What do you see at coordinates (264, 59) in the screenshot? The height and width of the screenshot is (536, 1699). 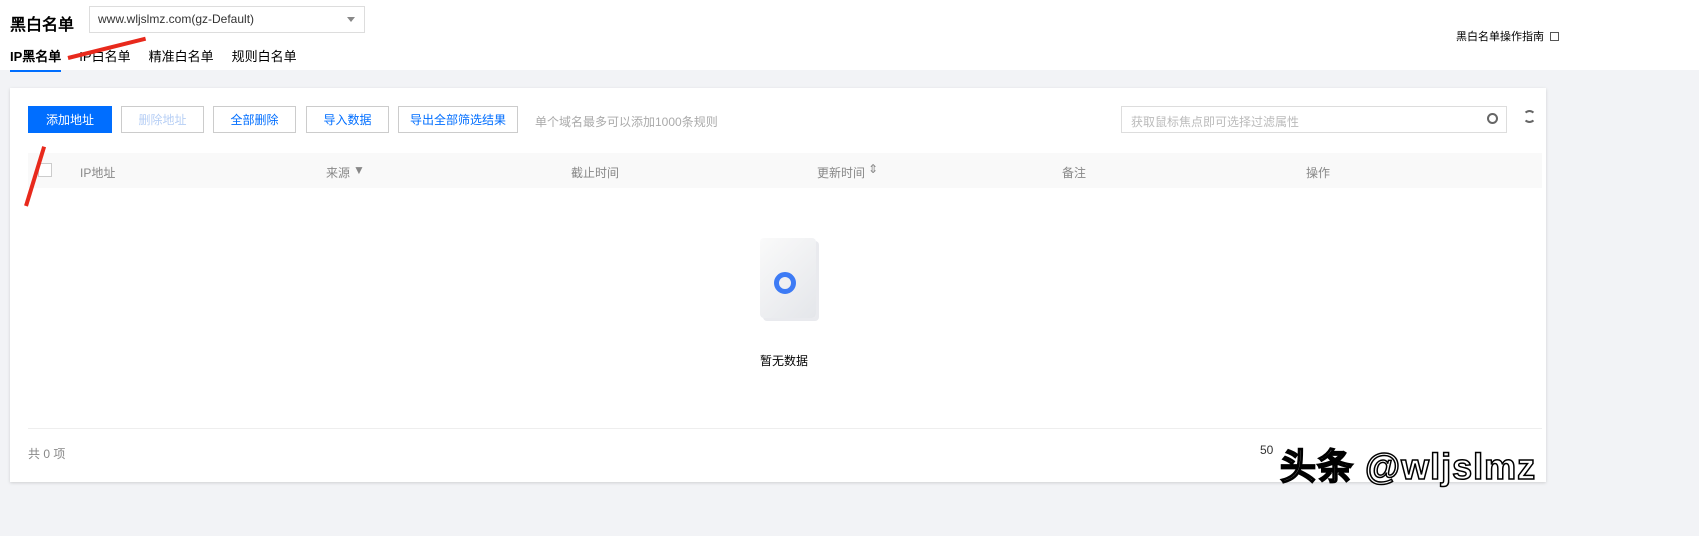 I see `tab-rule-whitelist: 规则白名单` at bounding box center [264, 59].